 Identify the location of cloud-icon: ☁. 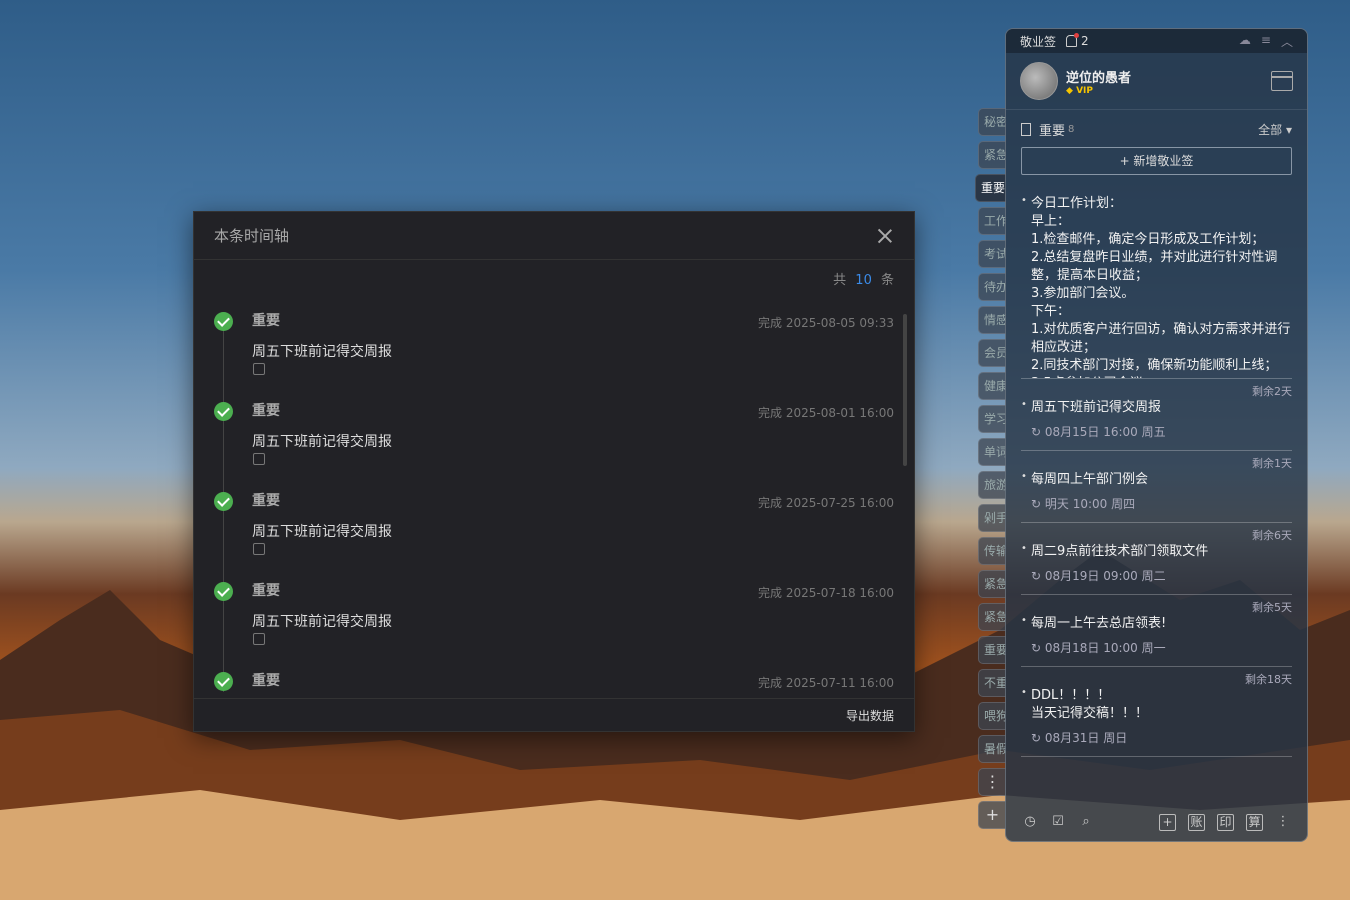
(1245, 41).